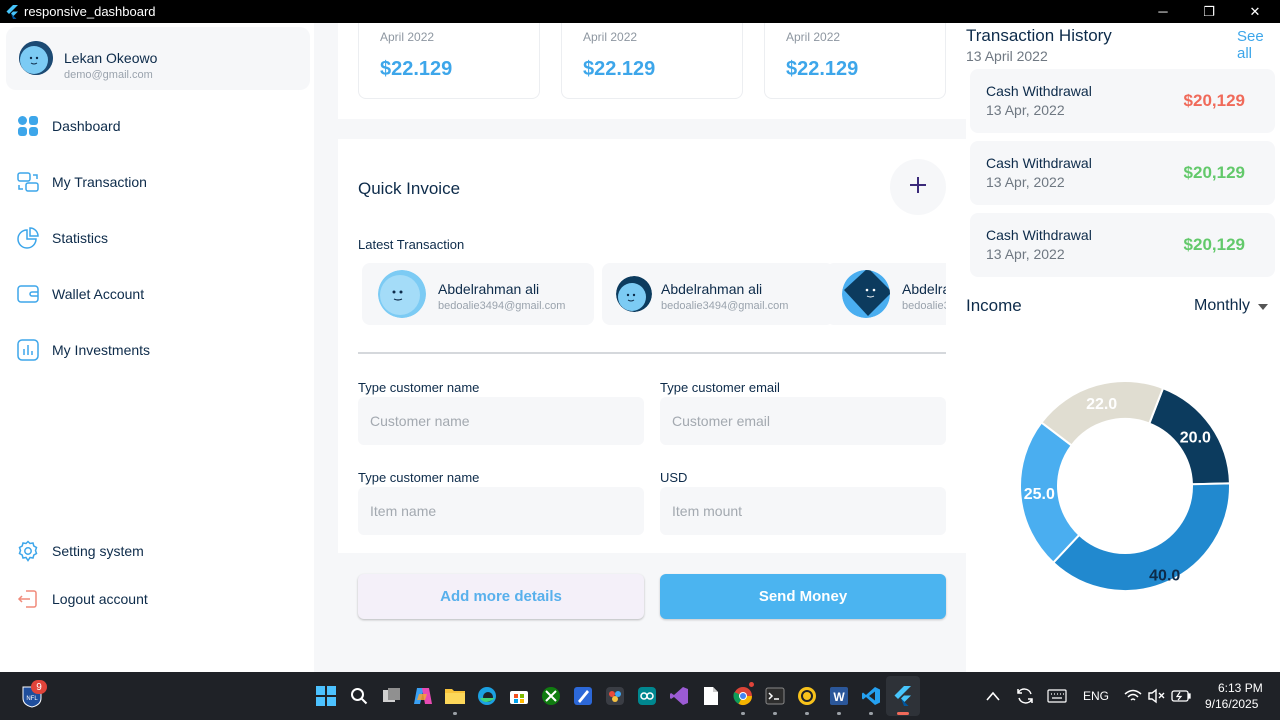 This screenshot has height=720, width=1280. Describe the element at coordinates (583, 696) in the screenshot. I see `pen-app-icon` at that location.